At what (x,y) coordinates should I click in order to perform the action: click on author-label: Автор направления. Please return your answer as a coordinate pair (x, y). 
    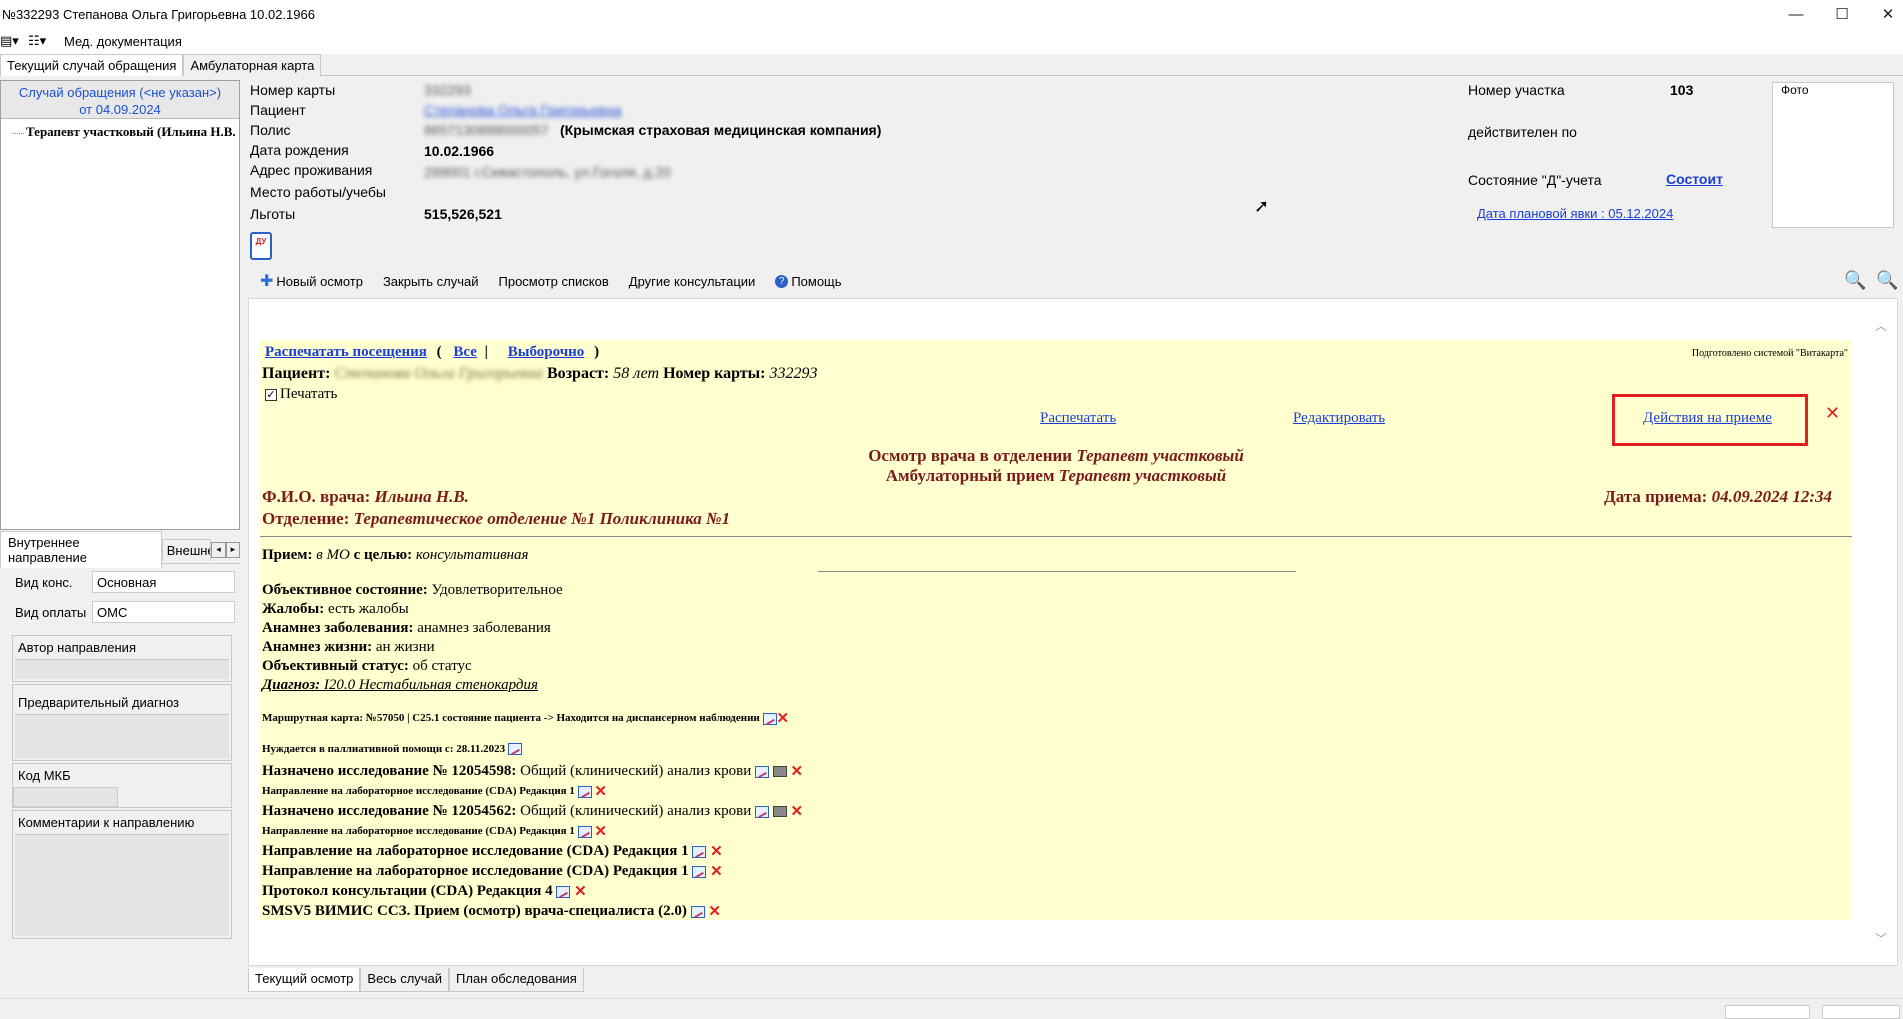
    Looking at the image, I should click on (77, 647).